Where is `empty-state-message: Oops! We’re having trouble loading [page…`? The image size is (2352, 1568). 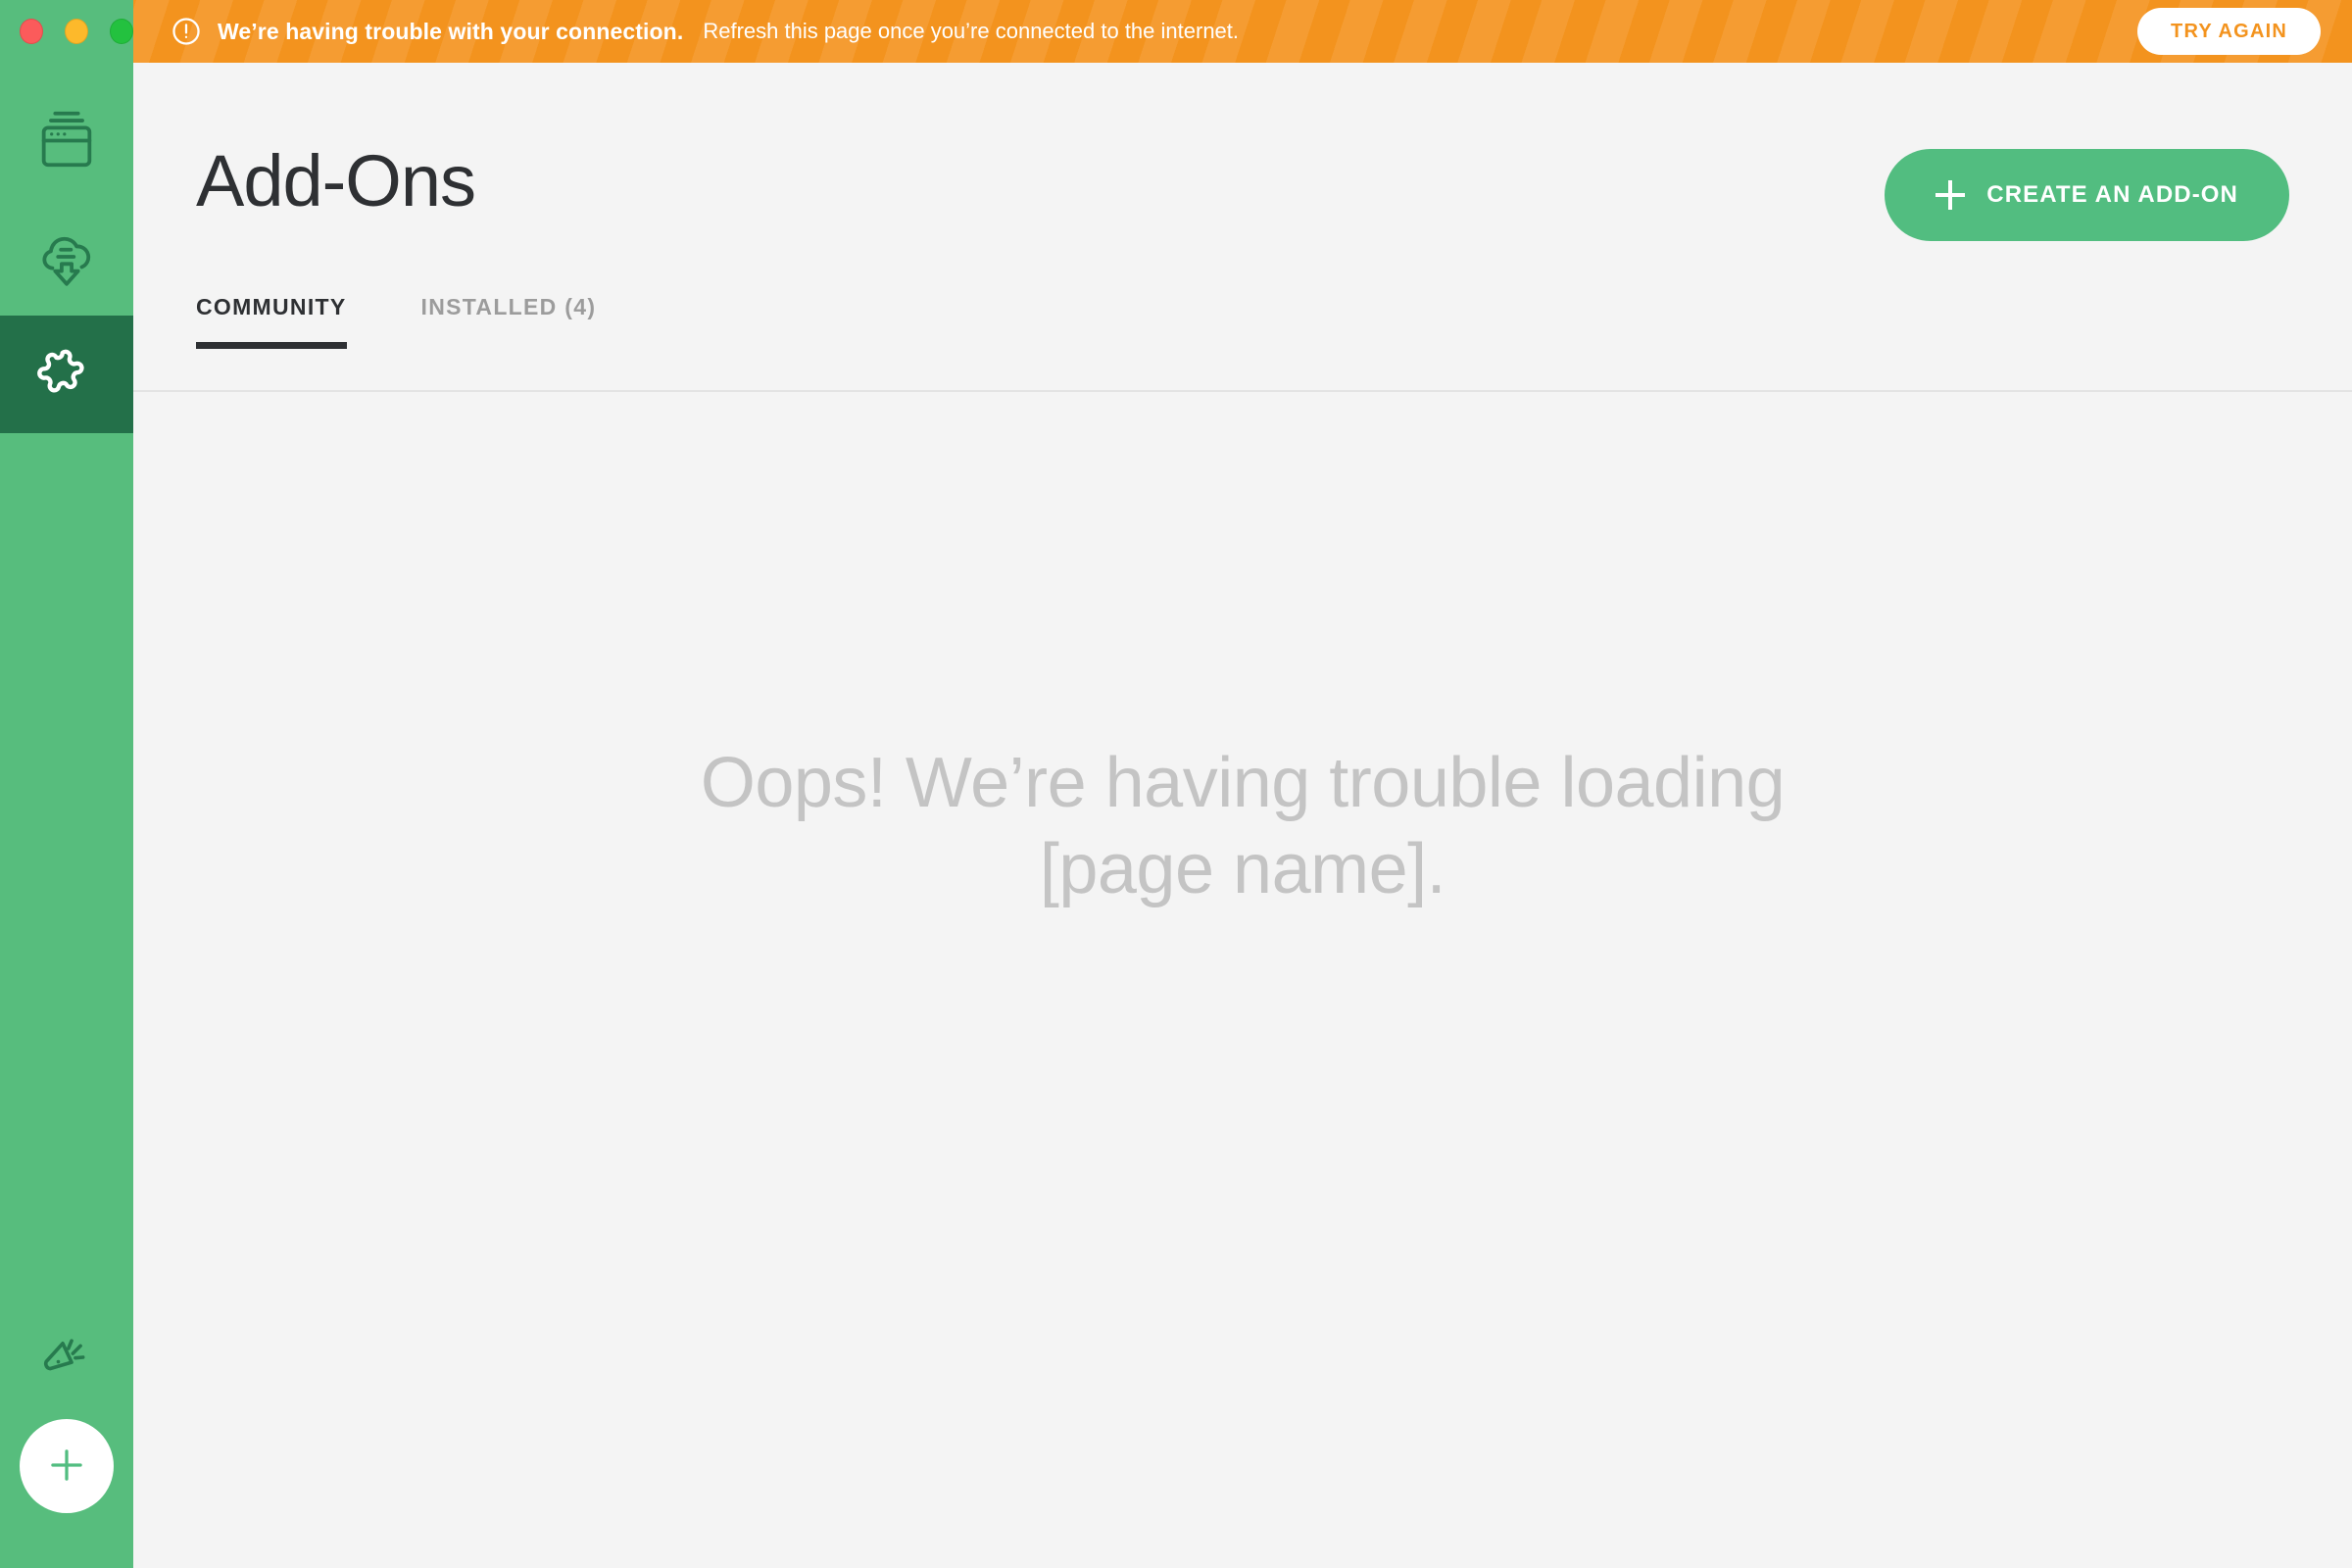 empty-state-message: Oops! We’re having trouble loading [page… is located at coordinates (1243, 826).